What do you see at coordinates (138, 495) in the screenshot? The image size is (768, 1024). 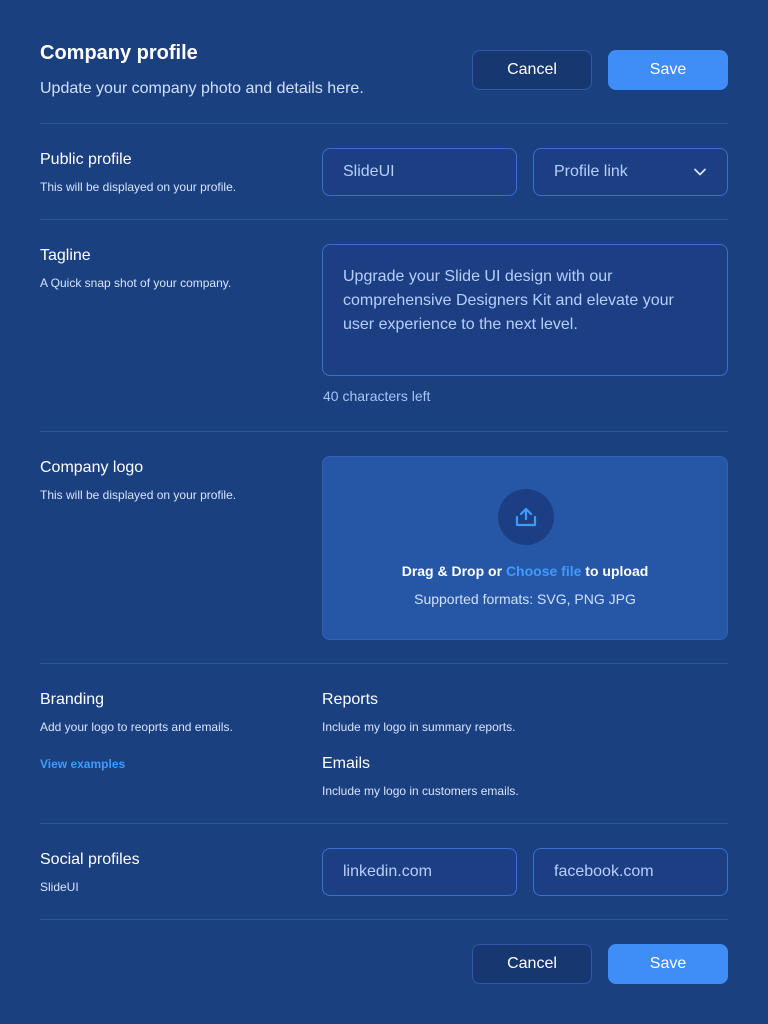 I see `company-logo-description: This will be displayed on your profile.` at bounding box center [138, 495].